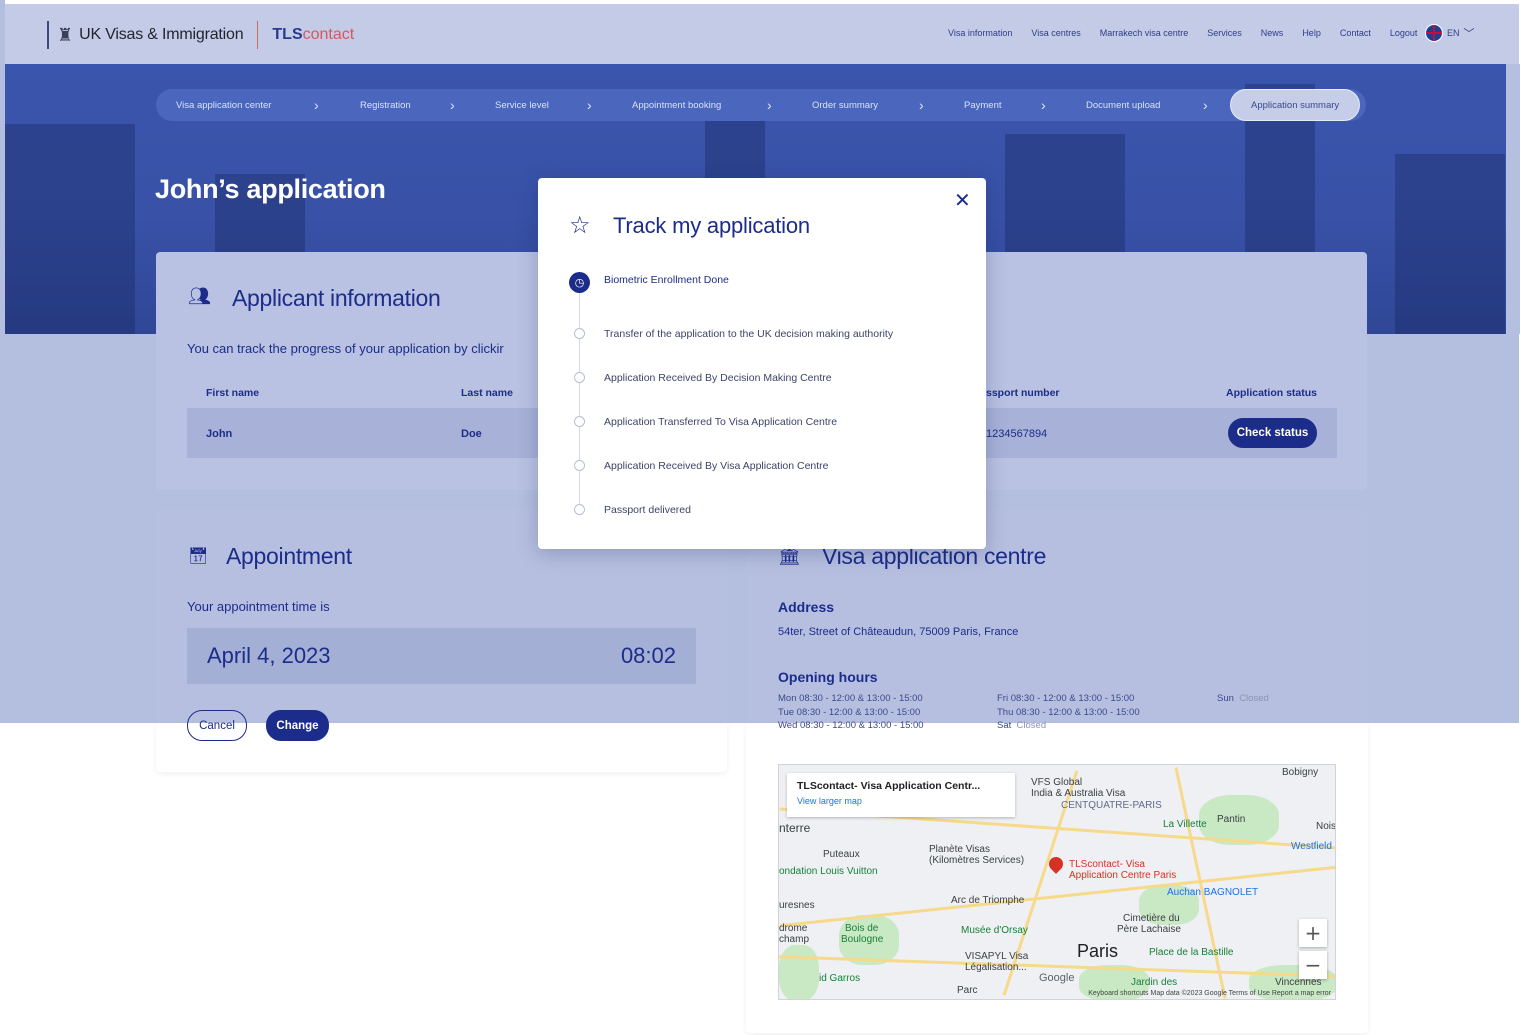 The width and height of the screenshot is (1521, 1035). Describe the element at coordinates (1272, 393) in the screenshot. I see `col-application-status: Application status` at that location.